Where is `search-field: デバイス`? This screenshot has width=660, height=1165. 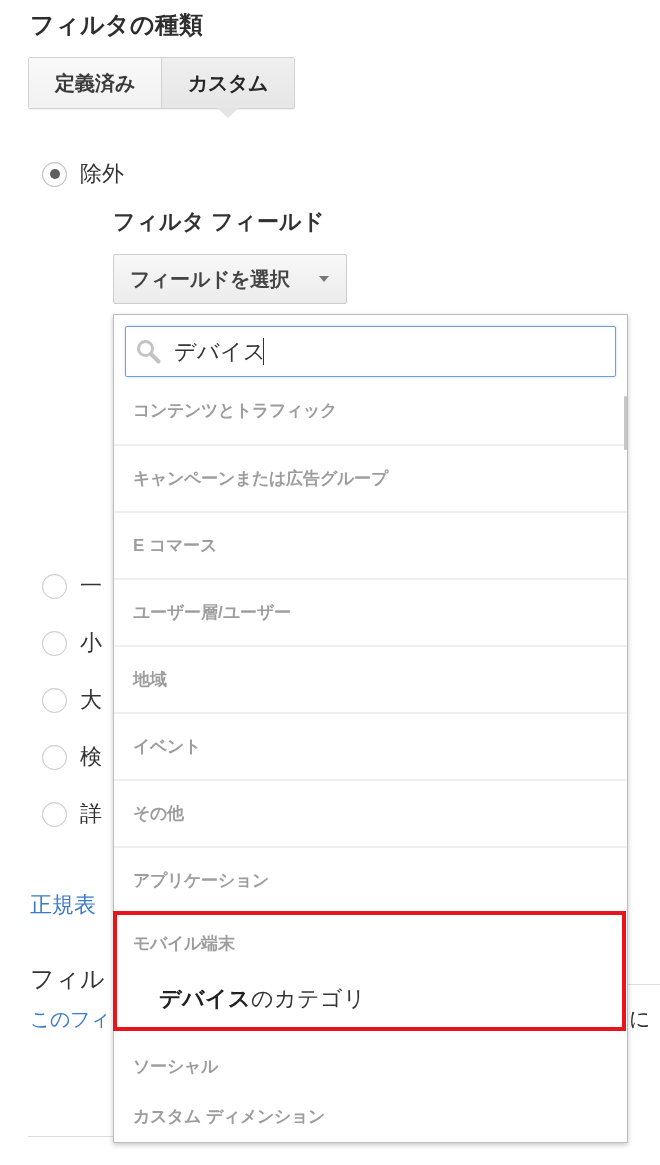
search-field: デバイス is located at coordinates (370, 351).